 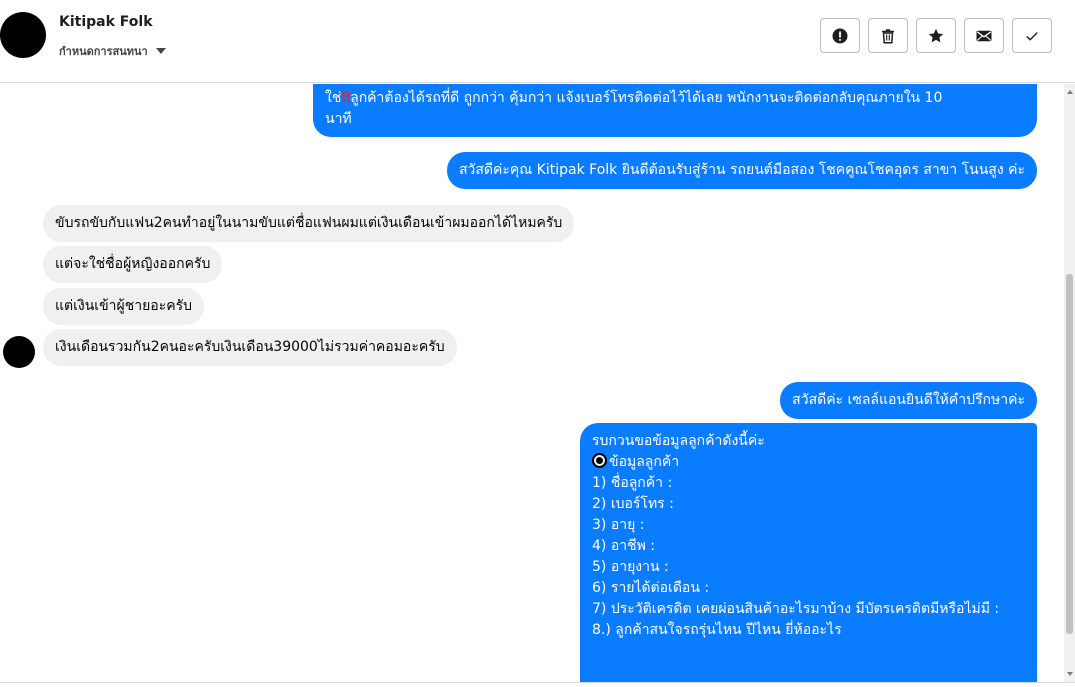 I want to click on star-button, so click(x=936, y=35).